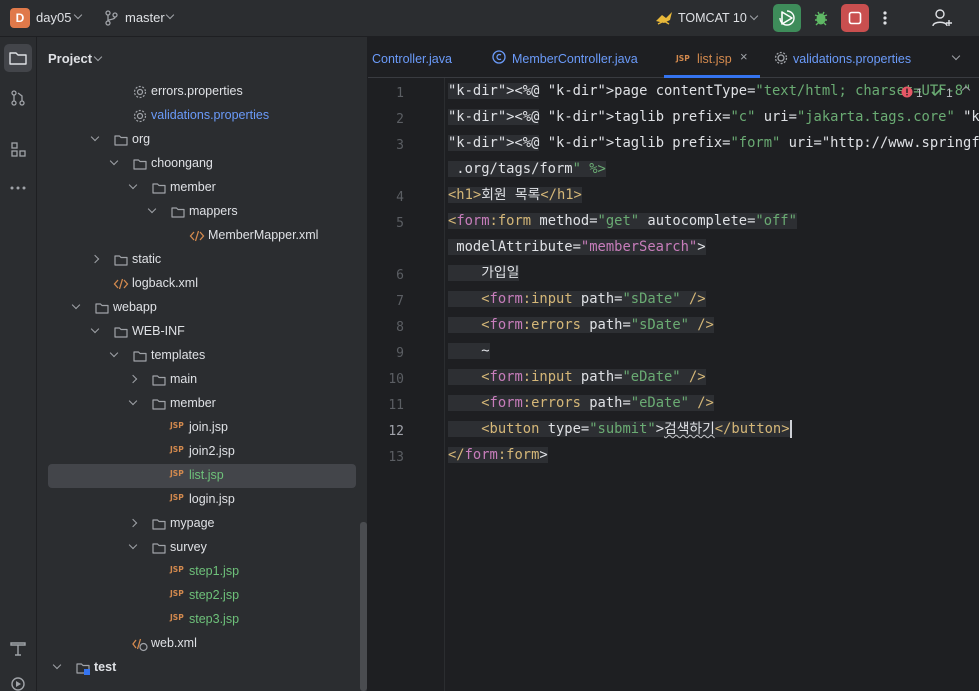 The height and width of the screenshot is (691, 979). I want to click on tree-file-item: JSP join.jsp, so click(198, 428).